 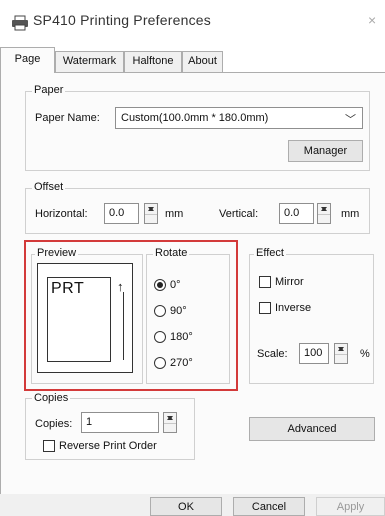 What do you see at coordinates (195, 118) in the screenshot?
I see `paper-name-value: Custom(100.0mm * 180.0mm)` at bounding box center [195, 118].